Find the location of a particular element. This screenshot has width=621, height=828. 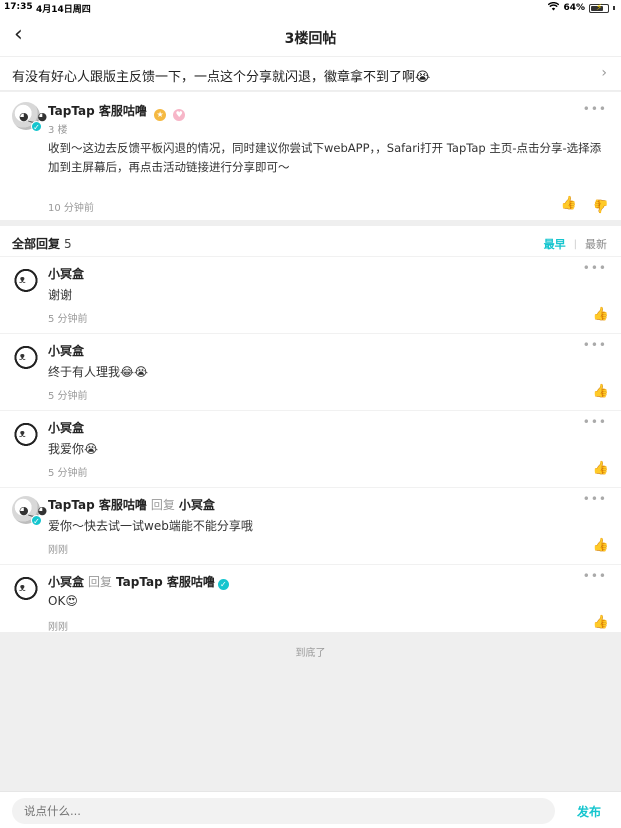

status-bar: 17:35 4月14日周四 64% ⚡ is located at coordinates (310, 8).